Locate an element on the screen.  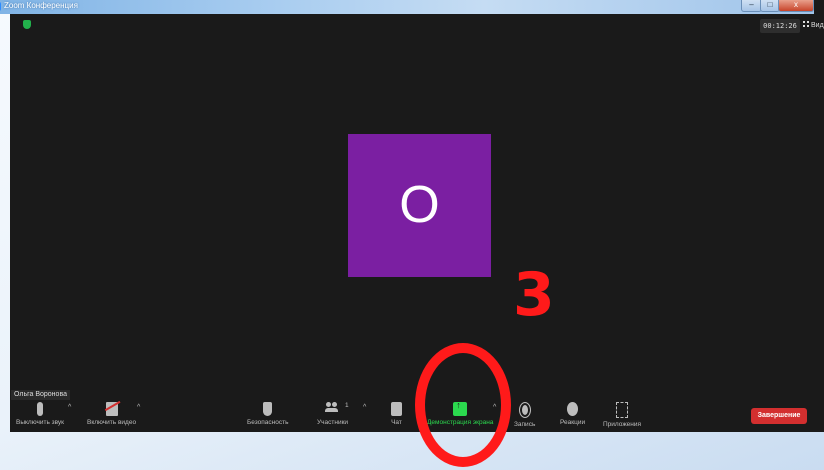
security-icon is located at coordinates (268, 409).